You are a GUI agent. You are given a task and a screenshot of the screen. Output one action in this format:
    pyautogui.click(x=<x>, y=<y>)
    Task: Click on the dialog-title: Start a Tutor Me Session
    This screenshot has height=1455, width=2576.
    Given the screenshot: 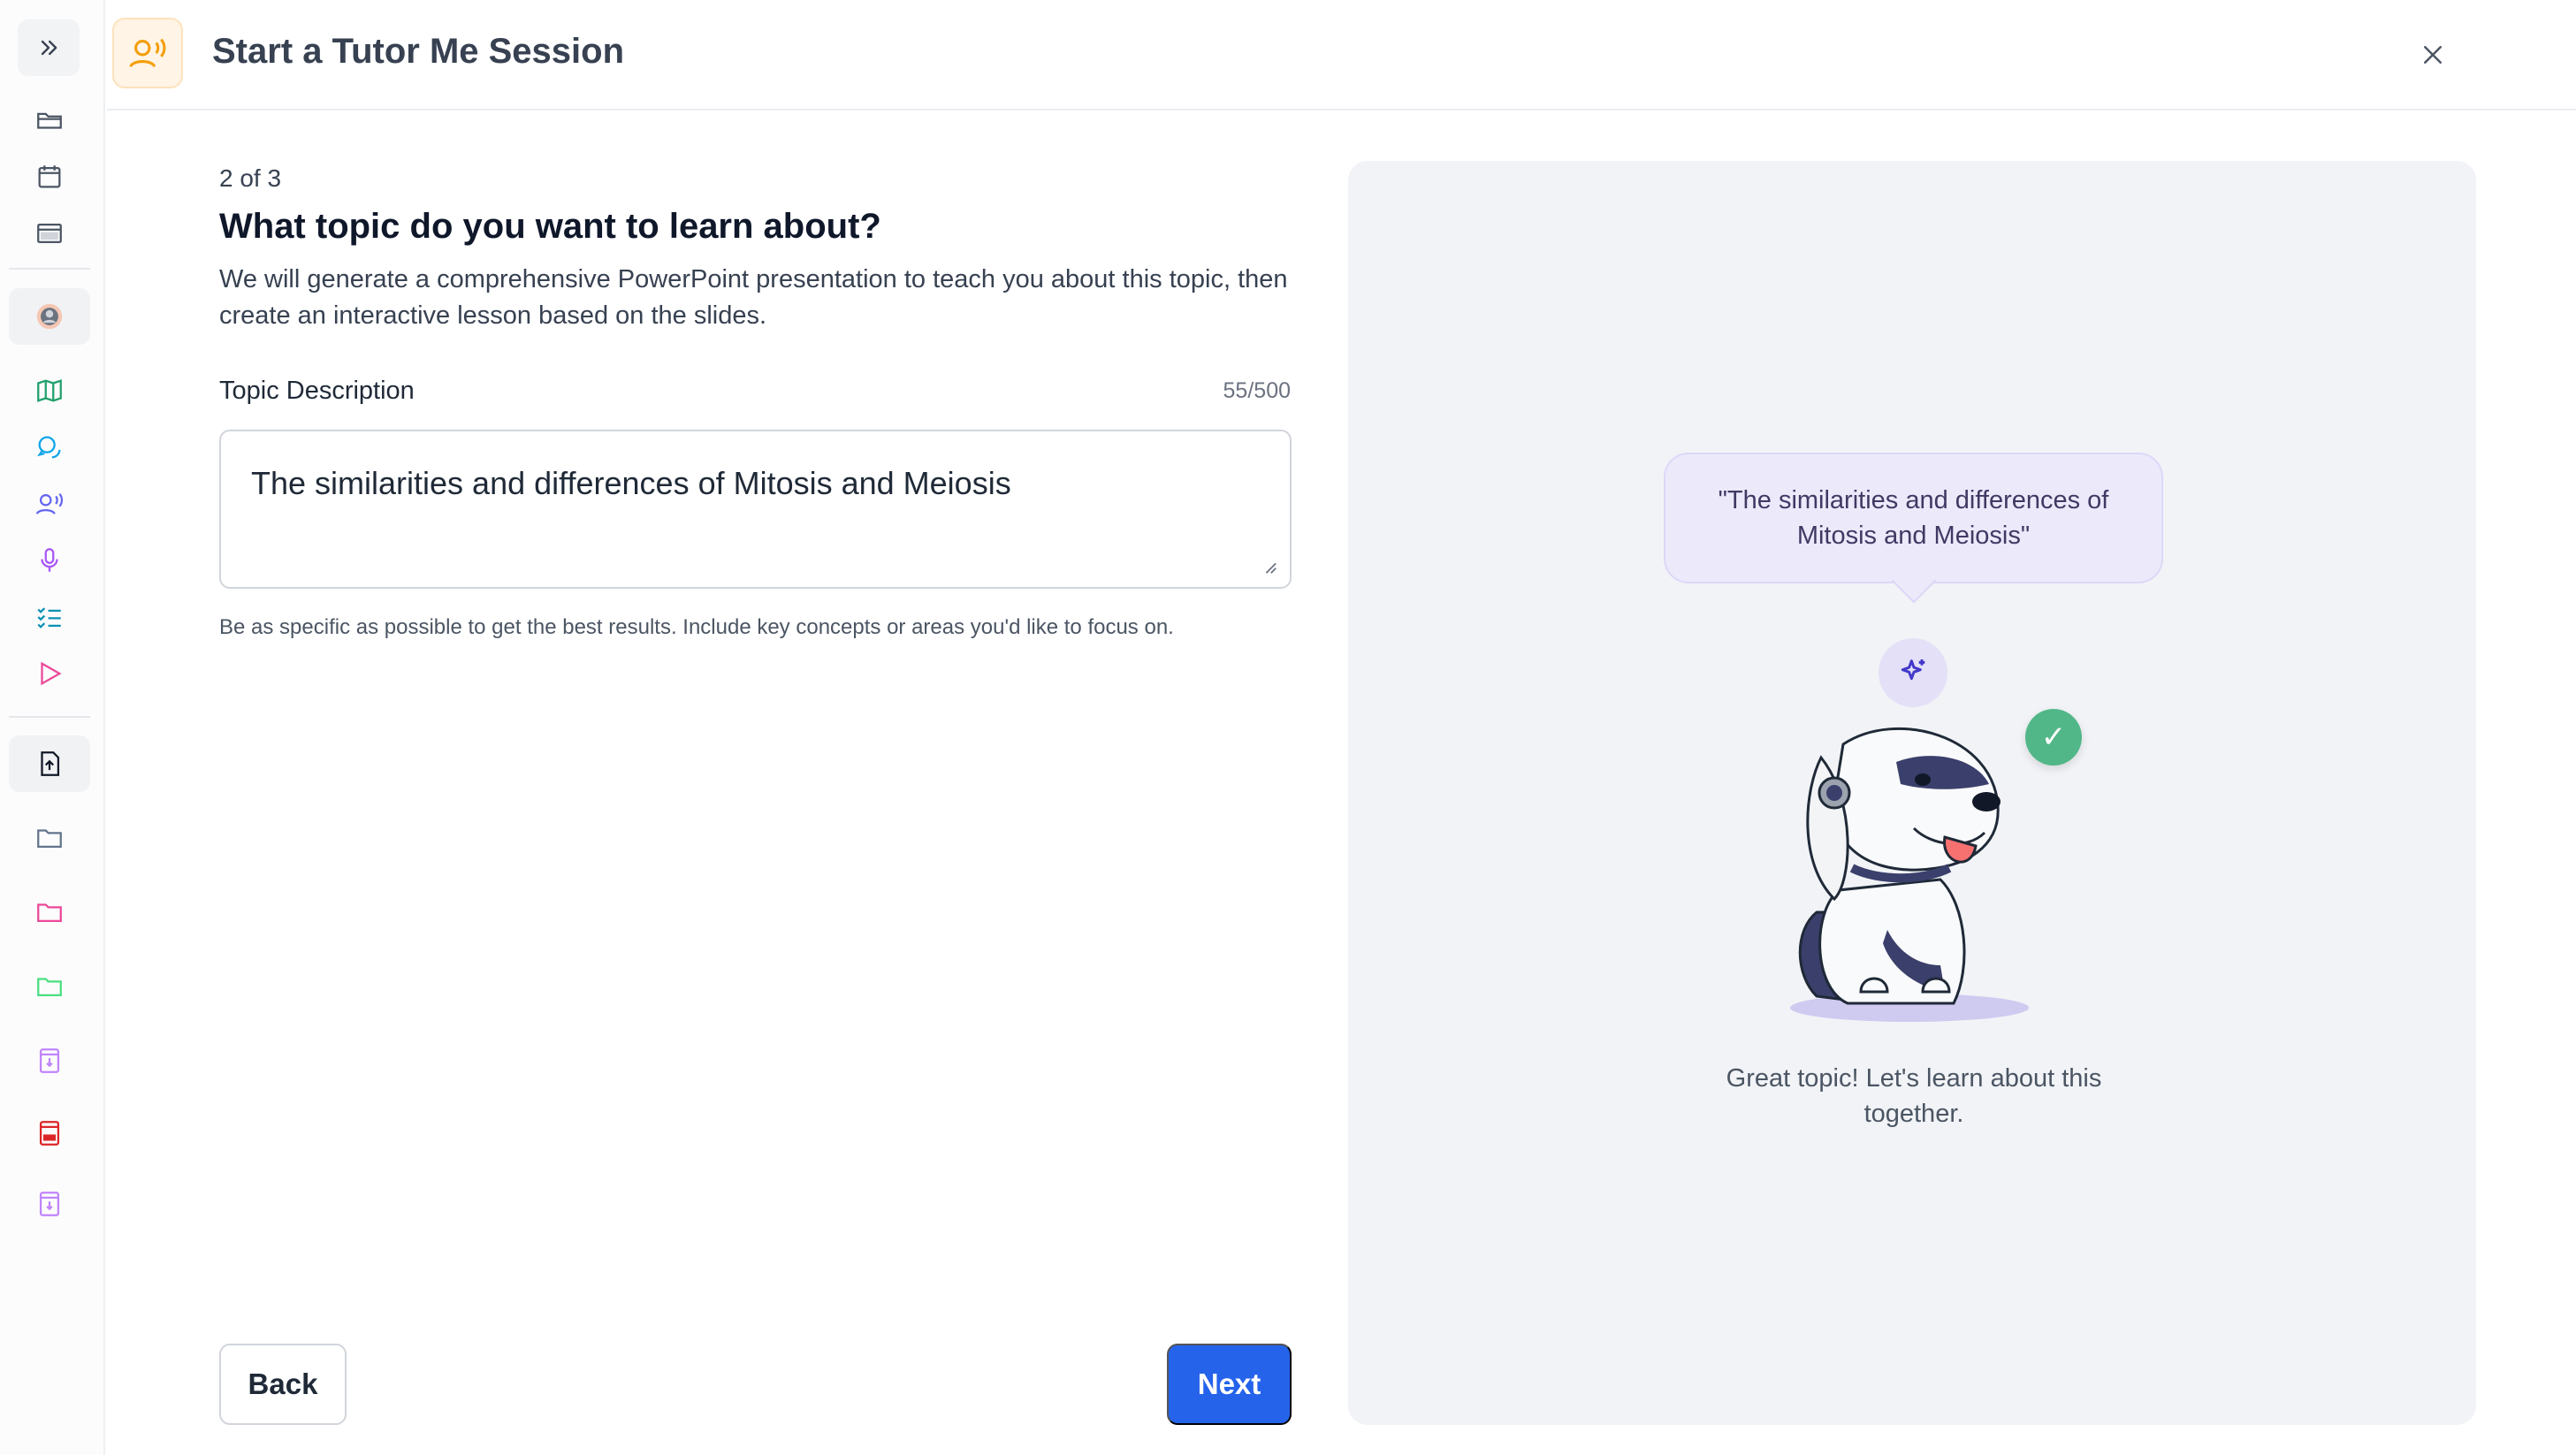 What is the action you would take?
    pyautogui.click(x=418, y=51)
    